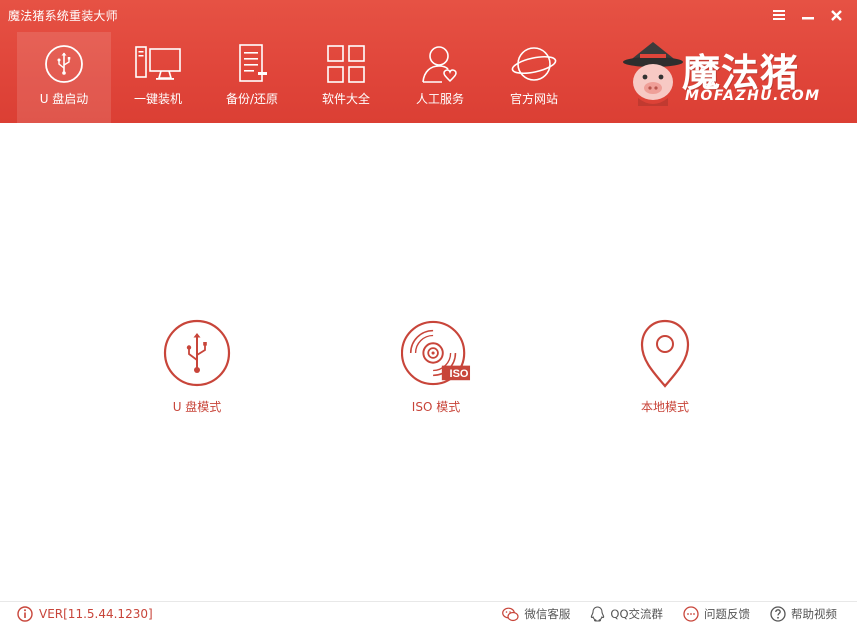 The width and height of the screenshot is (857, 626). I want to click on nav-label: U 盘启动, so click(64, 99).